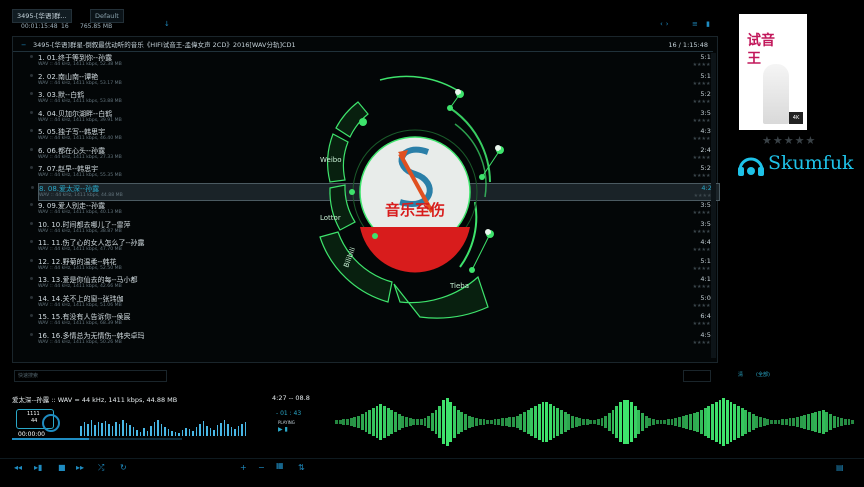 The image size is (864, 487). What do you see at coordinates (101, 468) in the screenshot?
I see `random-icon: ⤮` at bounding box center [101, 468].